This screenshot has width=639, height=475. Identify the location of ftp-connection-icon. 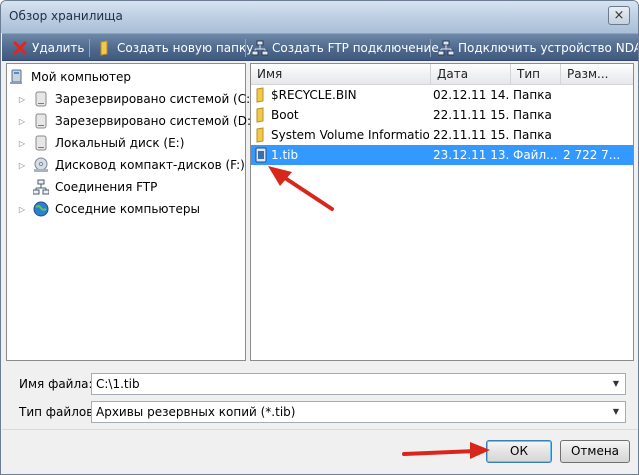
(260, 48).